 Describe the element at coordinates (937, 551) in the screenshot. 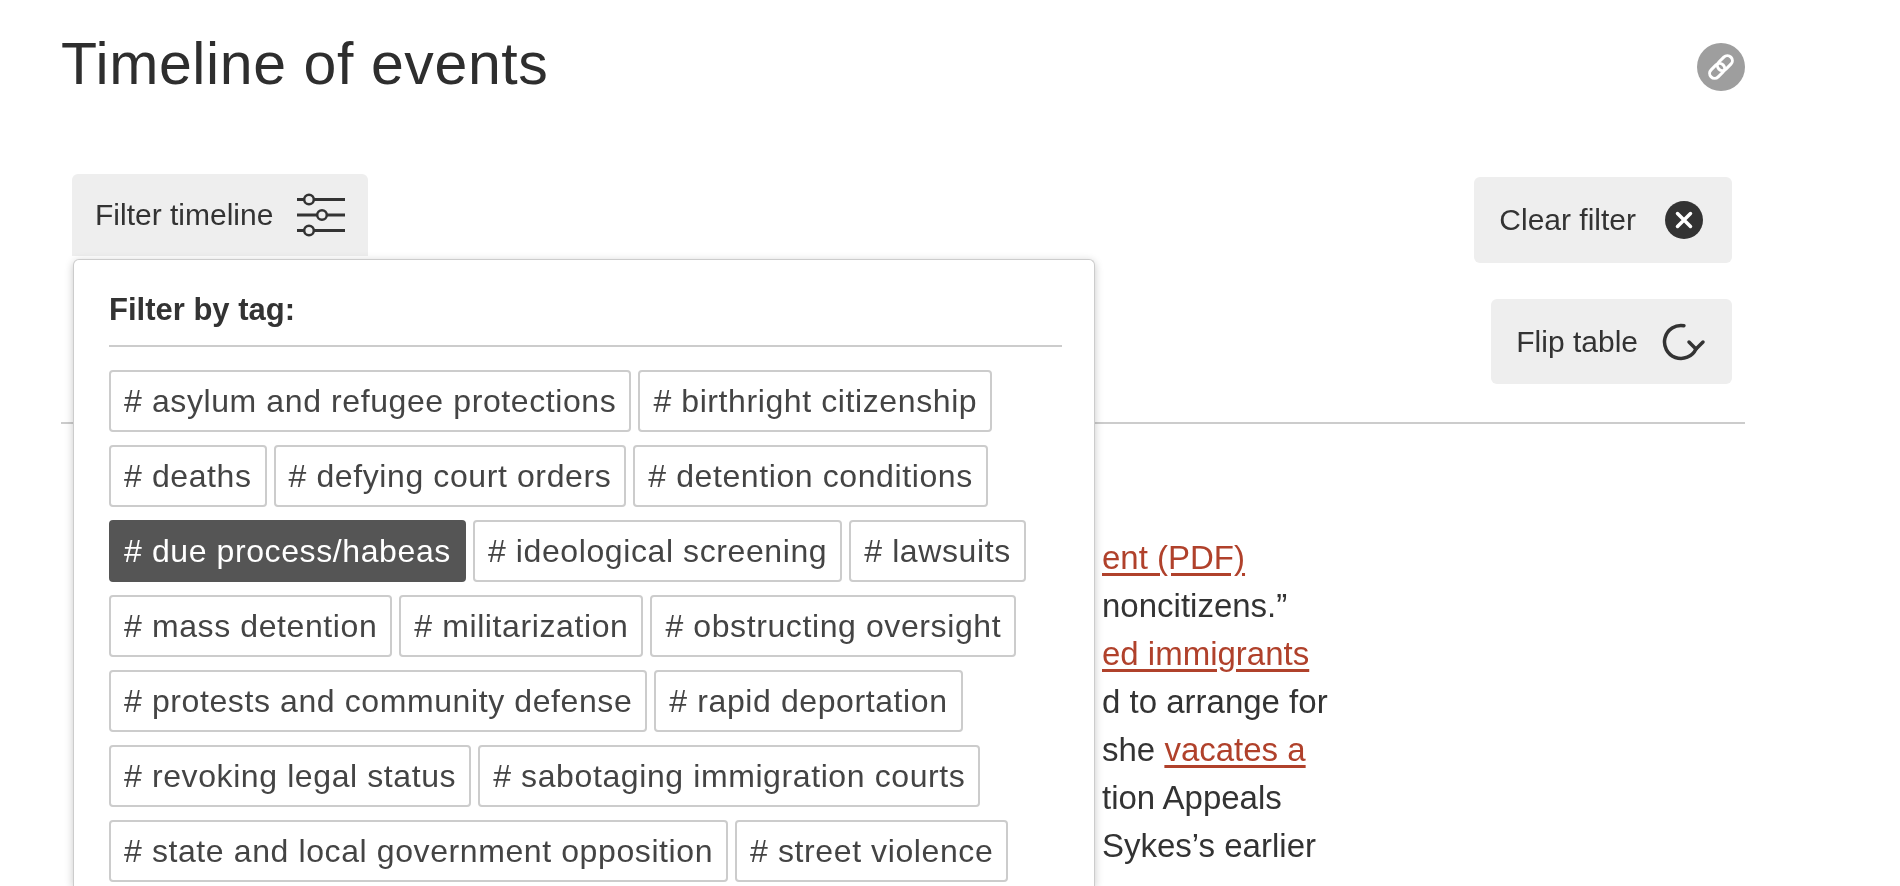

I see `tag-button: # lawsuits` at that location.